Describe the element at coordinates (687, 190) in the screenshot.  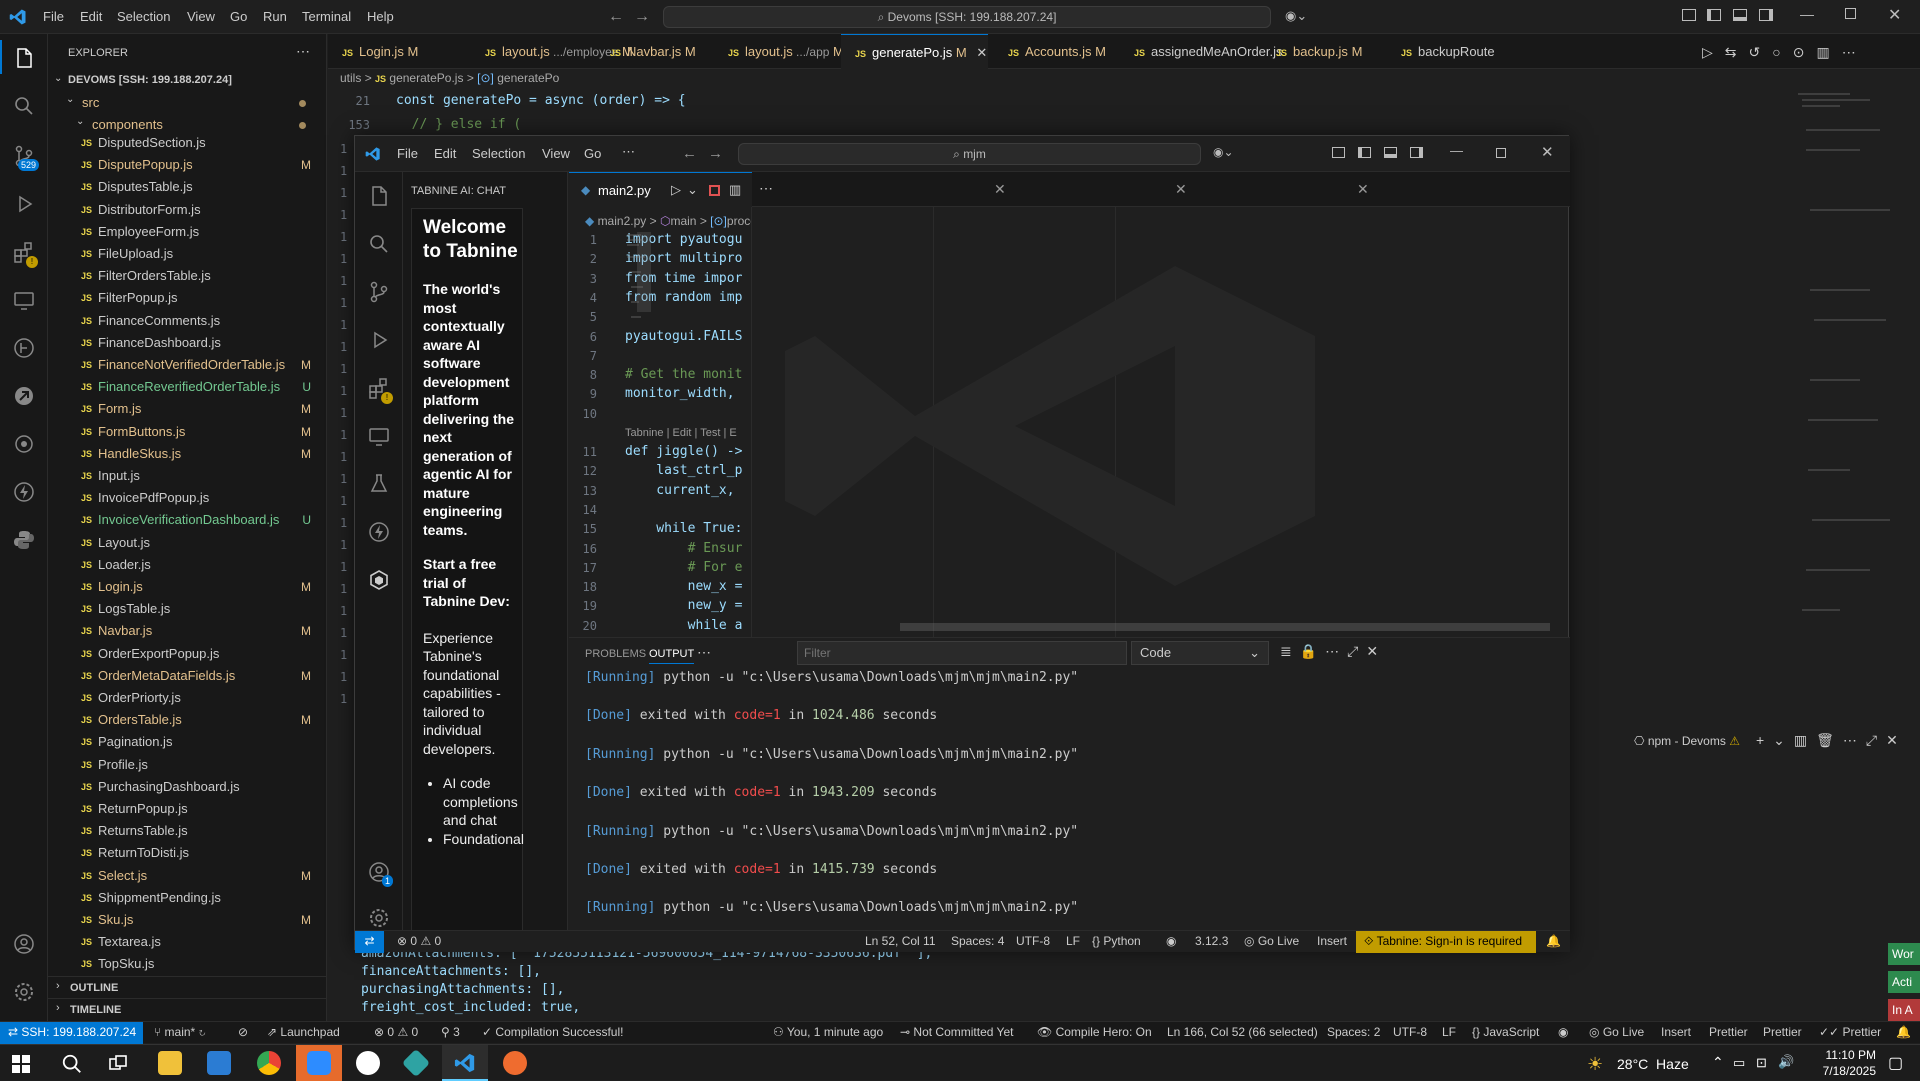
I see `run-icon: ▷⌄` at that location.